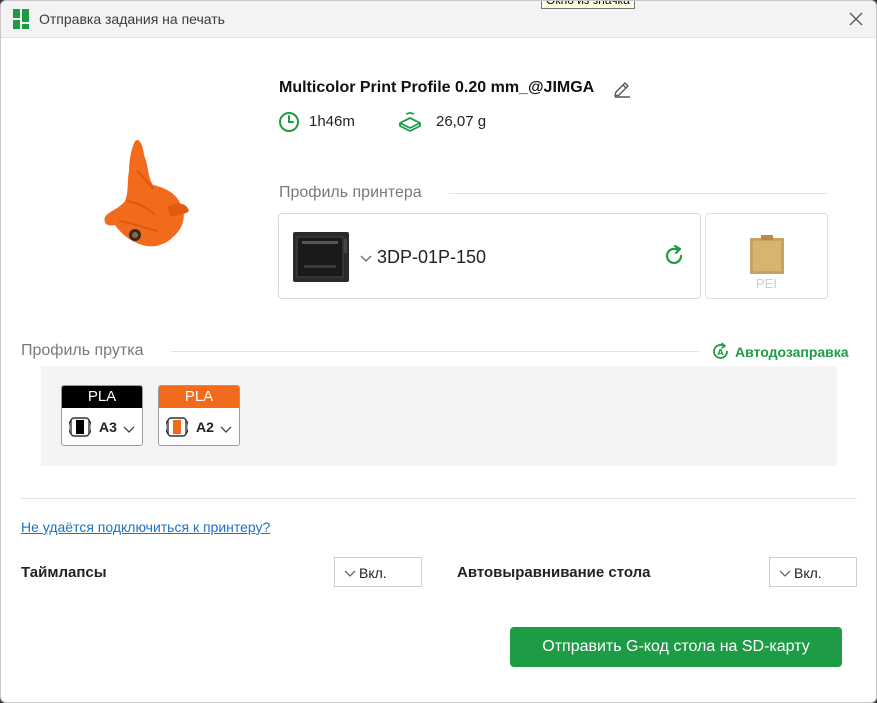 The height and width of the screenshot is (703, 877). I want to click on bed-leveling-value: Вкл., so click(808, 573).